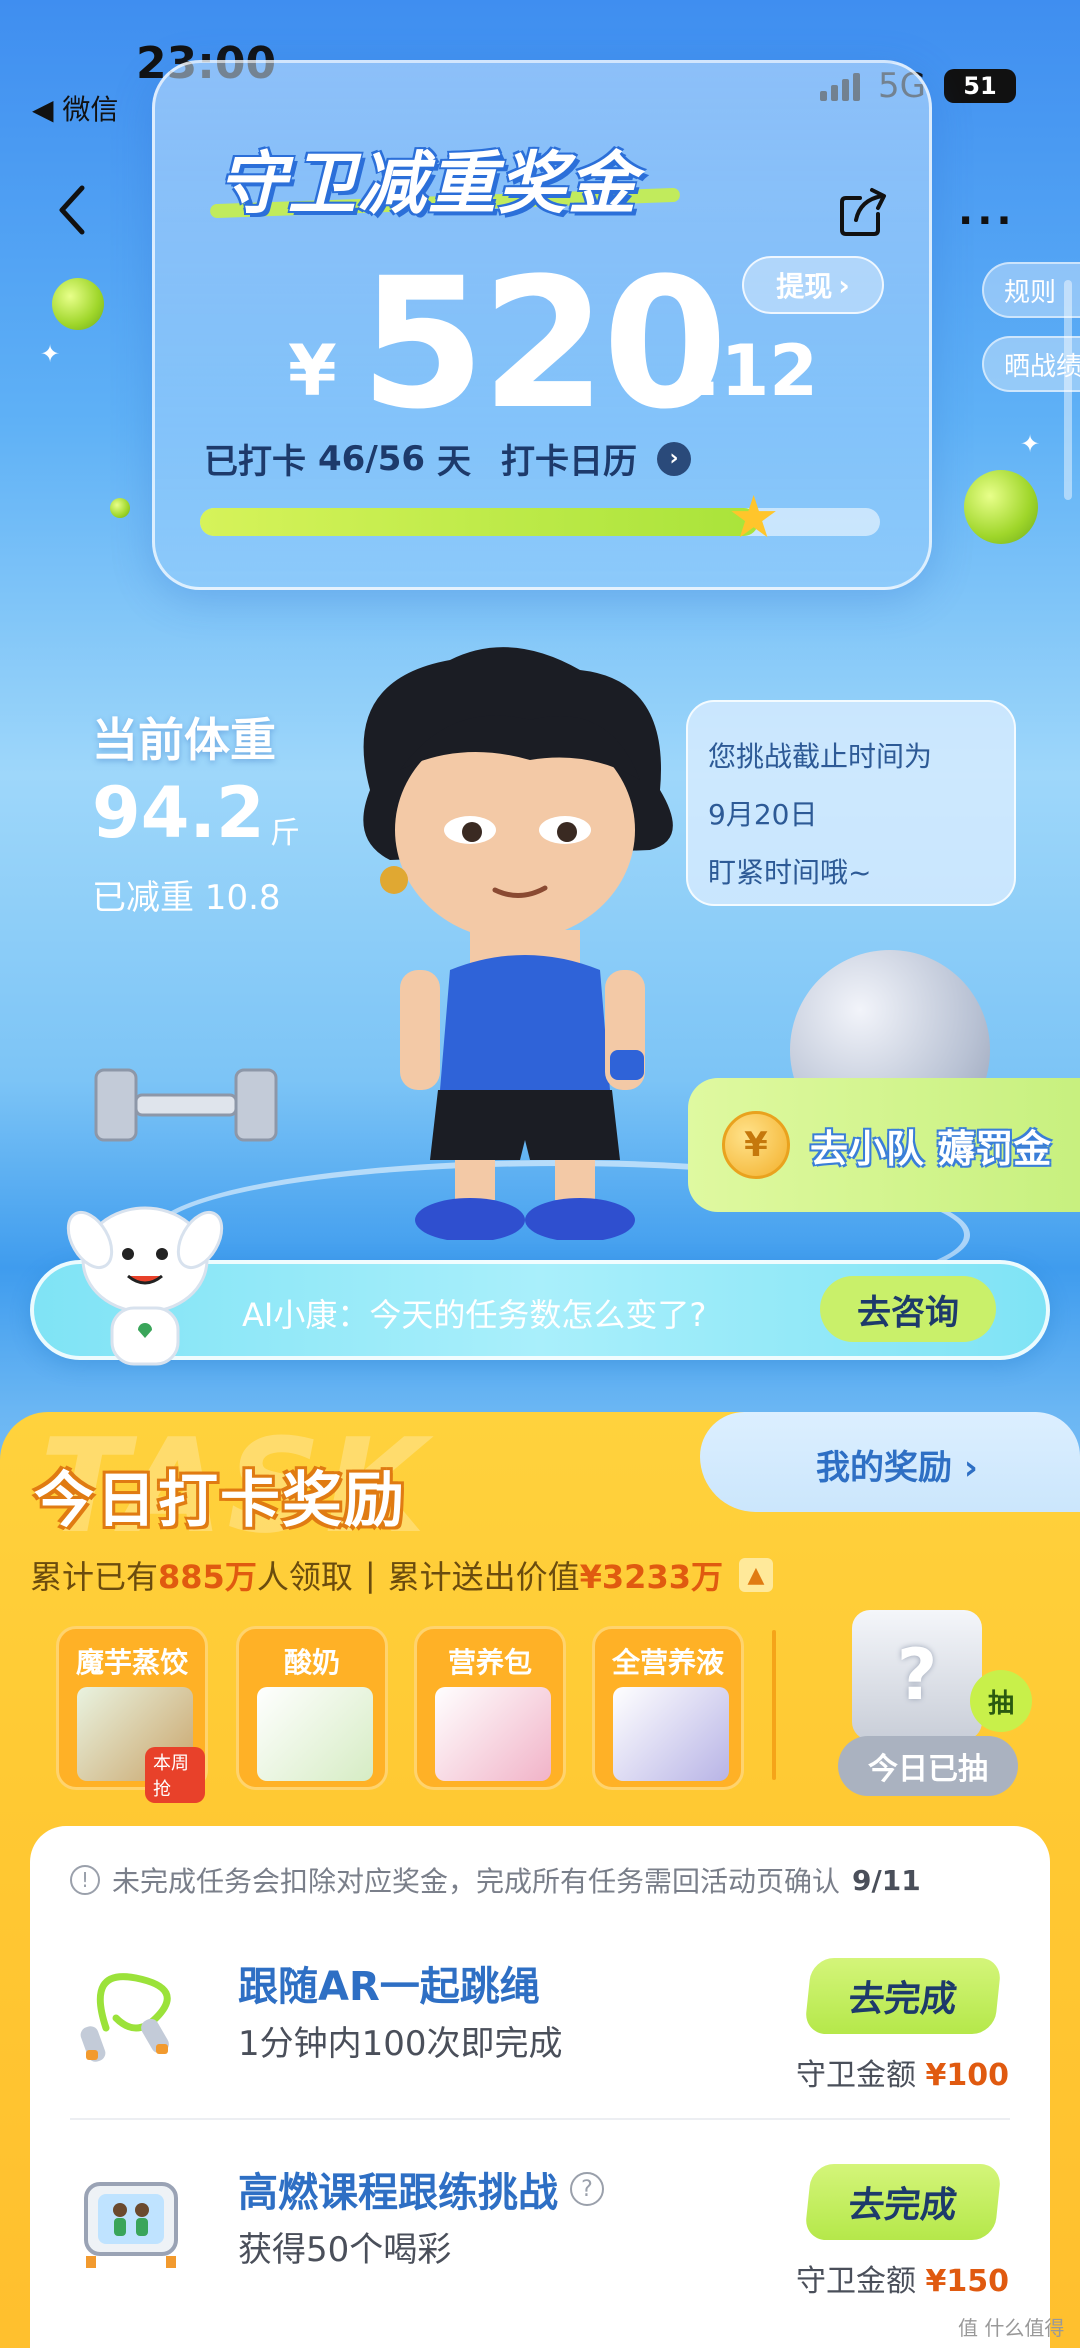  Describe the element at coordinates (987, 221) in the screenshot. I see `more-menu-icon: ···` at that location.